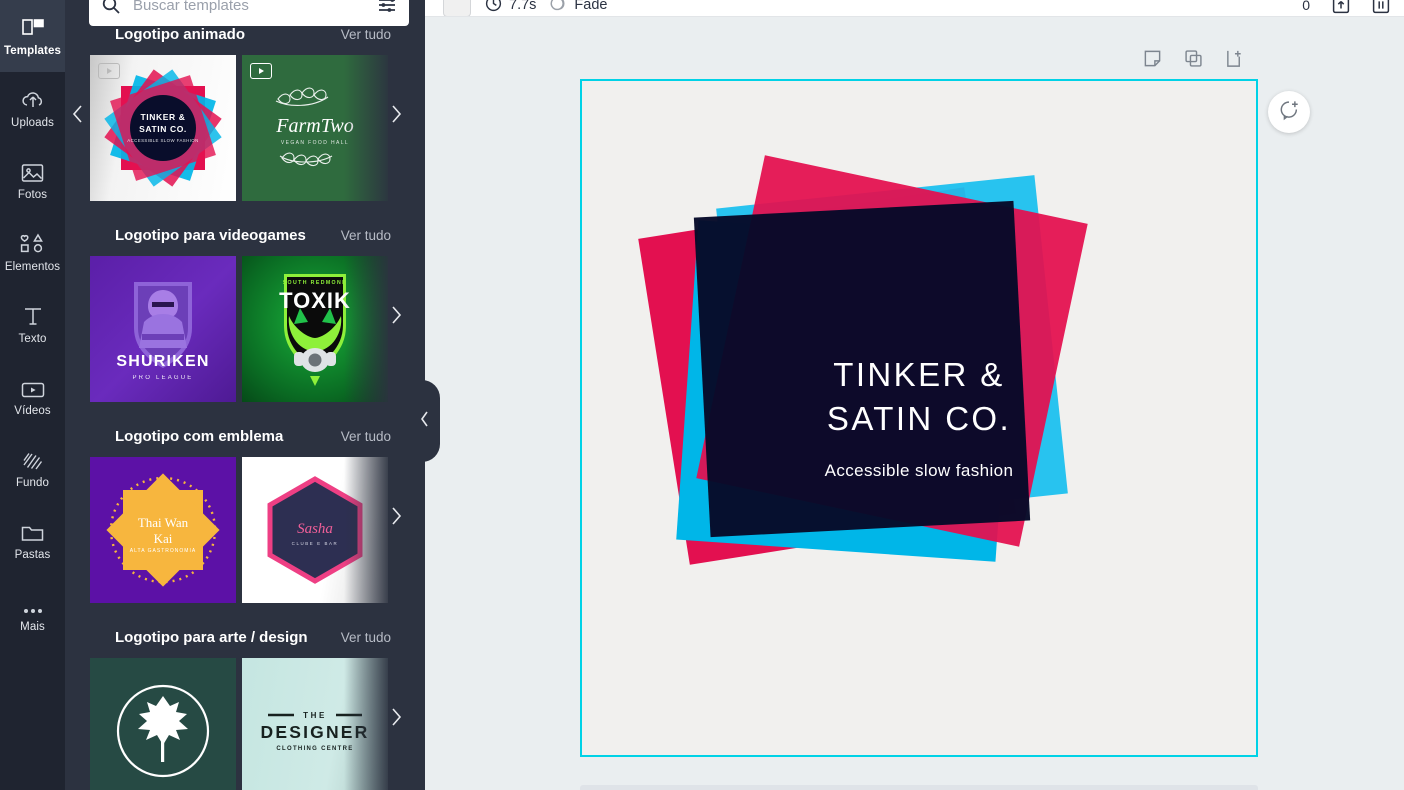  I want to click on panel-collapse-handle, so click(425, 421).